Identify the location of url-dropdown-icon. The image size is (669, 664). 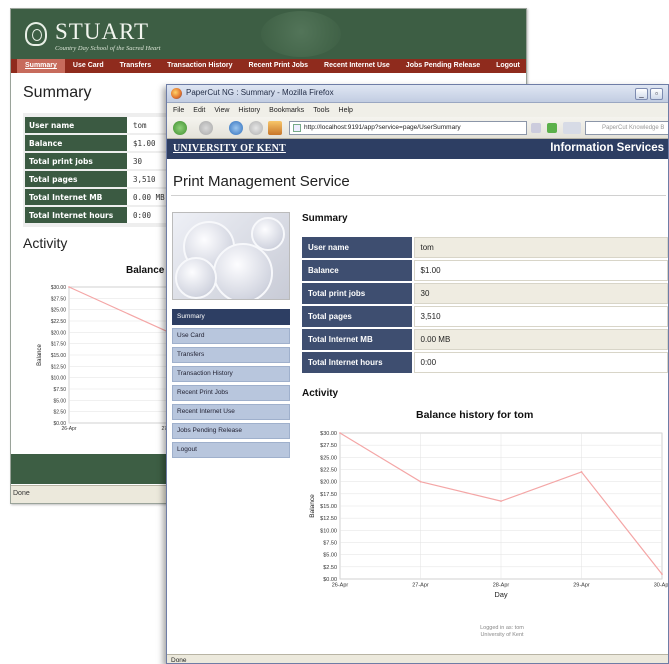
(536, 128).